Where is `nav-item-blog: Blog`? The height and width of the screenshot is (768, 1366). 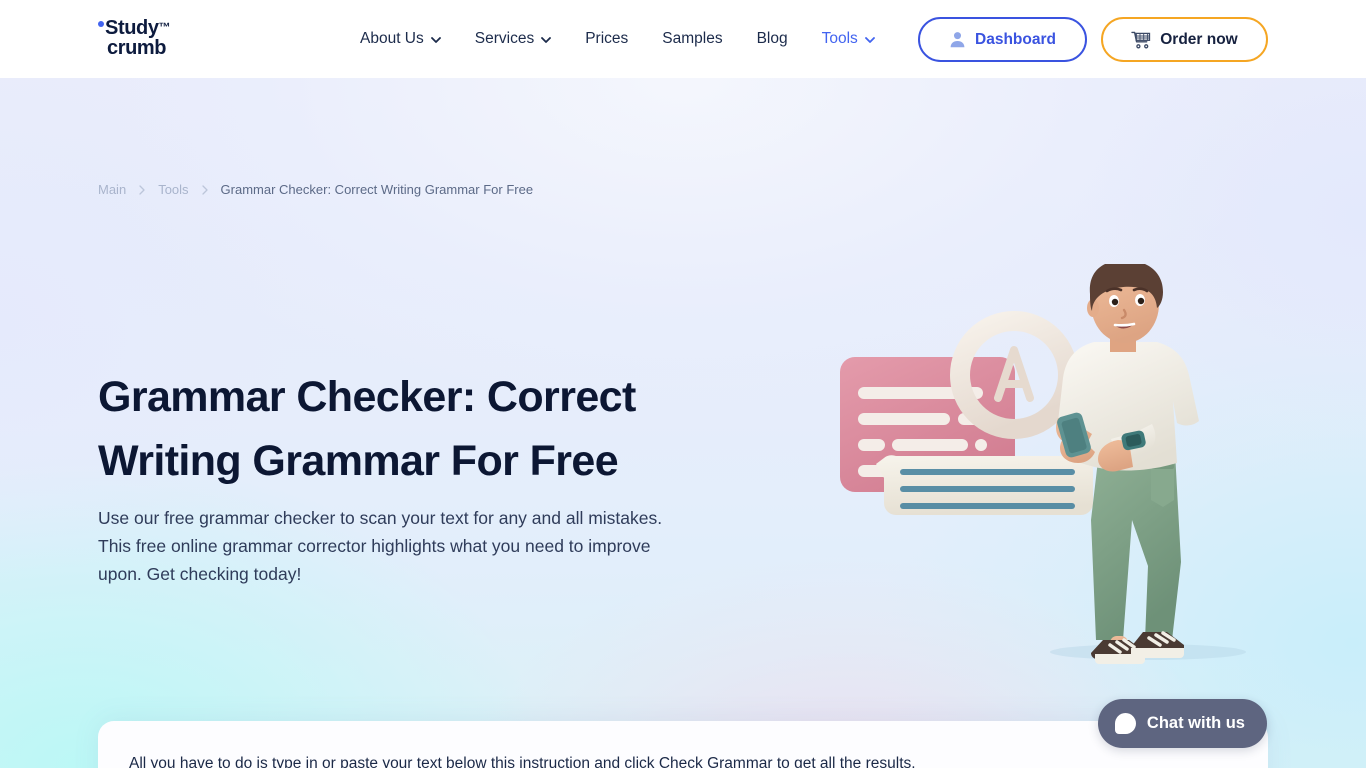 nav-item-blog: Blog is located at coordinates (772, 39).